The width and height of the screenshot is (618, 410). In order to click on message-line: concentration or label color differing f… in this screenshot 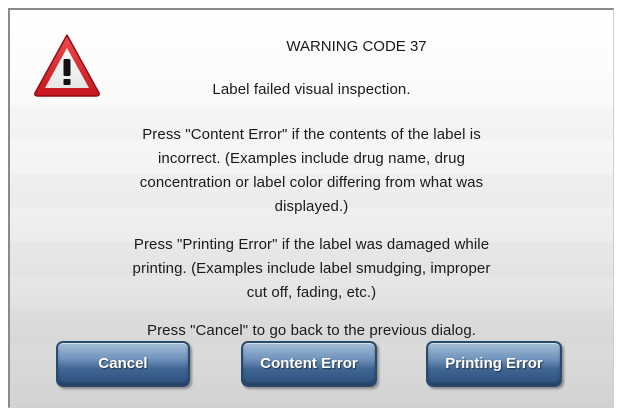, I will do `click(311, 182)`.